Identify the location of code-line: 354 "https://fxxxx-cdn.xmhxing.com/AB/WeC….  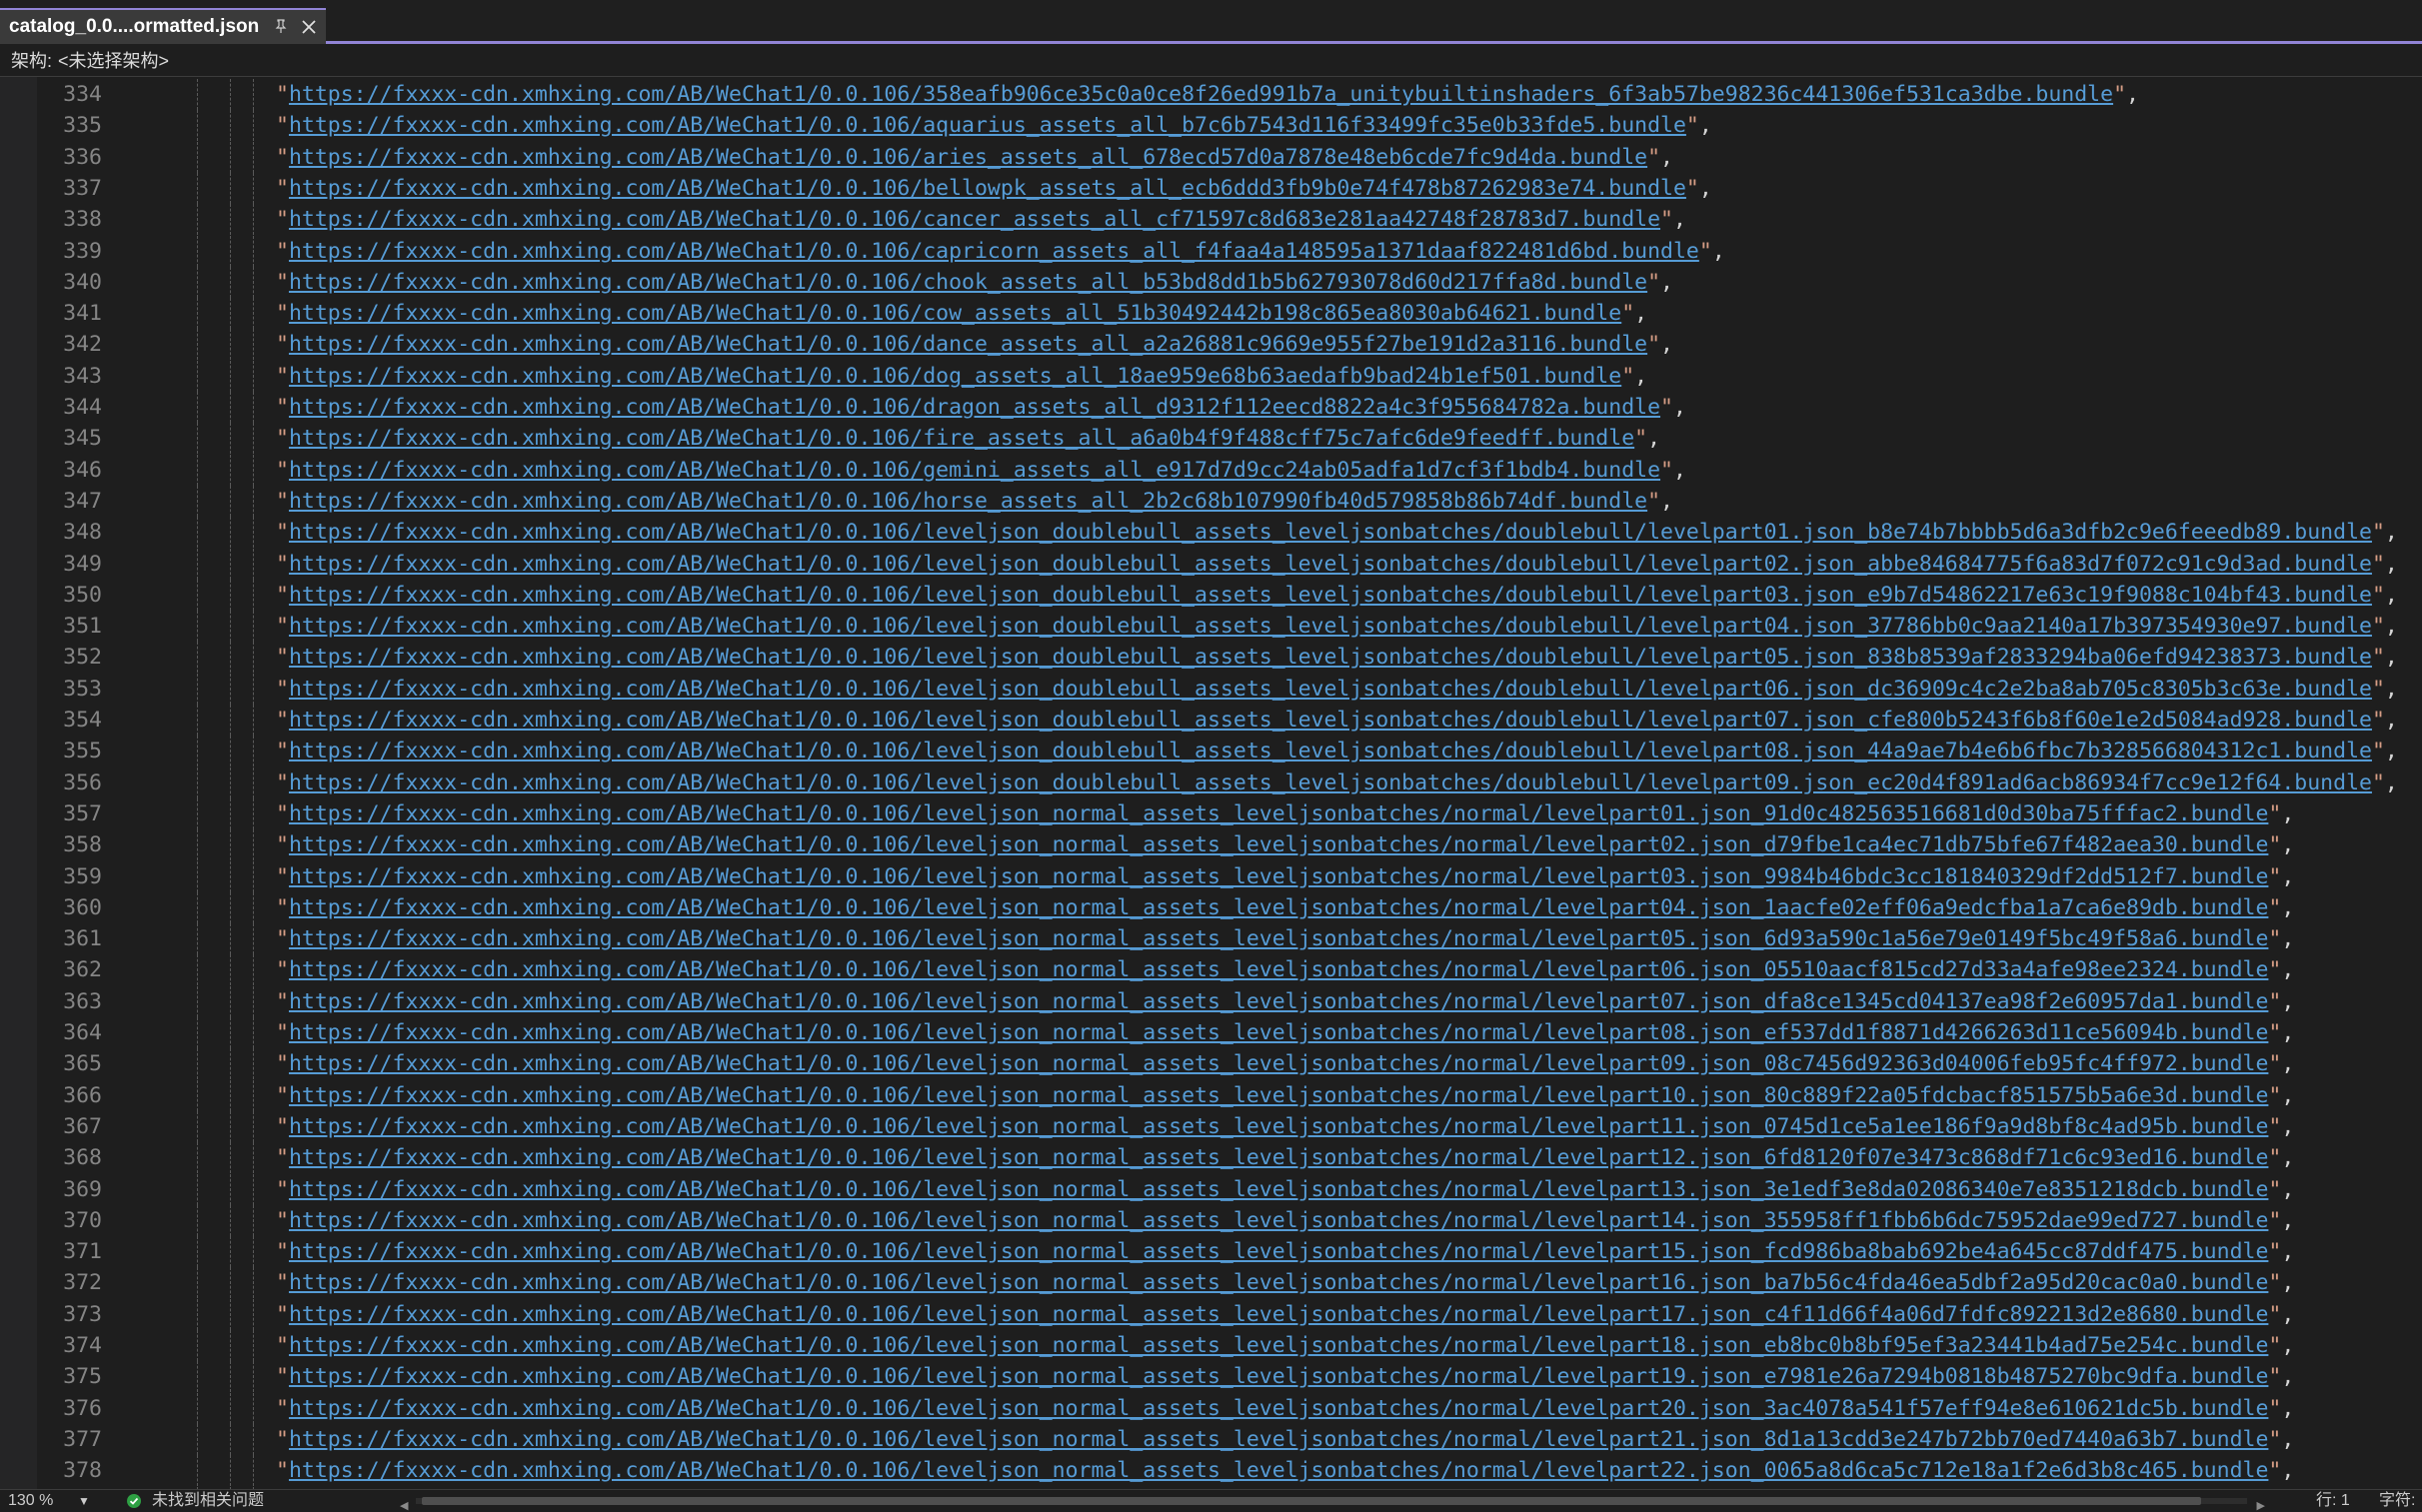
(1211, 720).